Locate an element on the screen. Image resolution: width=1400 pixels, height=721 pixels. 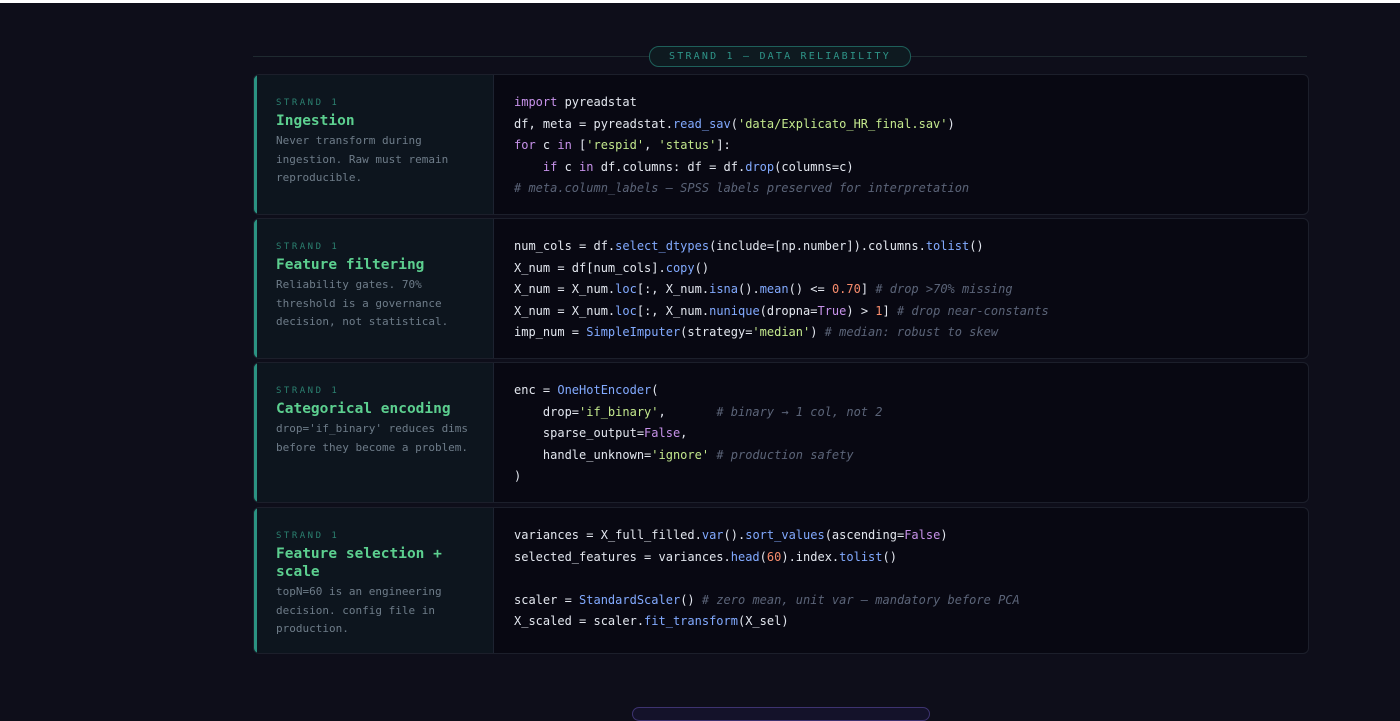
code-token: (X_sel) is located at coordinates (763, 621).